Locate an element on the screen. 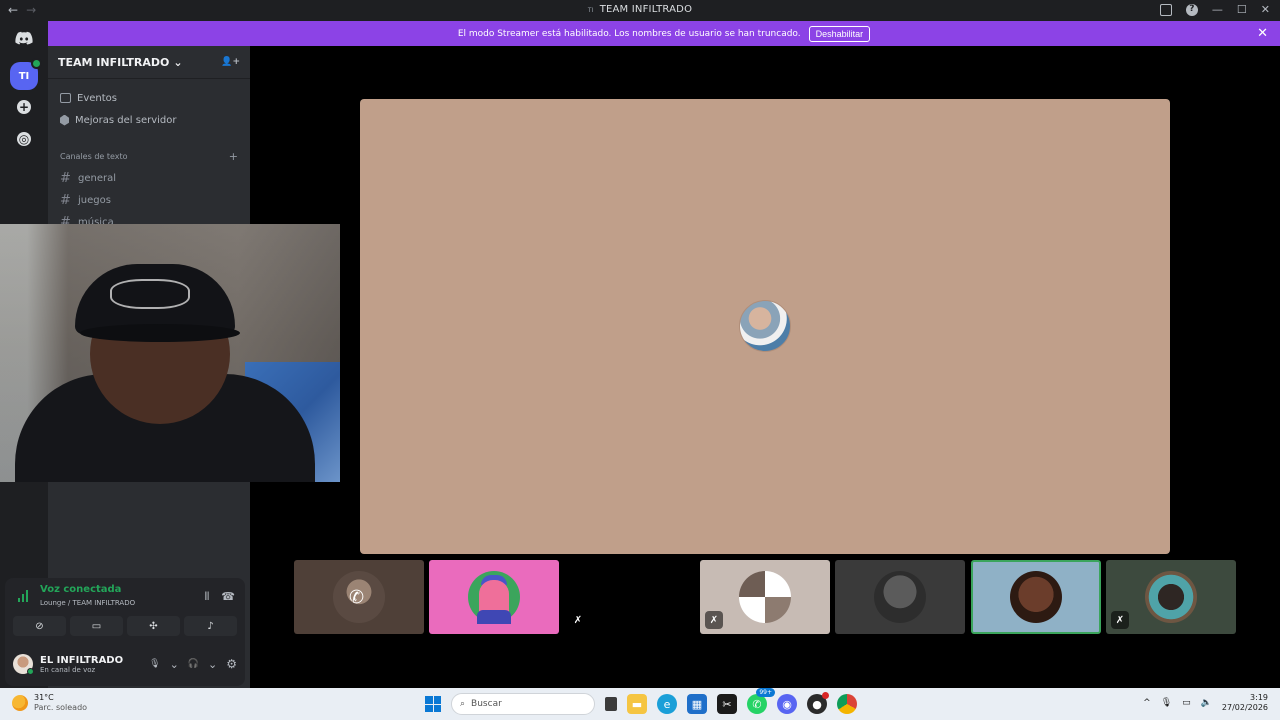  notification-dot-icon is located at coordinates (825, 695).